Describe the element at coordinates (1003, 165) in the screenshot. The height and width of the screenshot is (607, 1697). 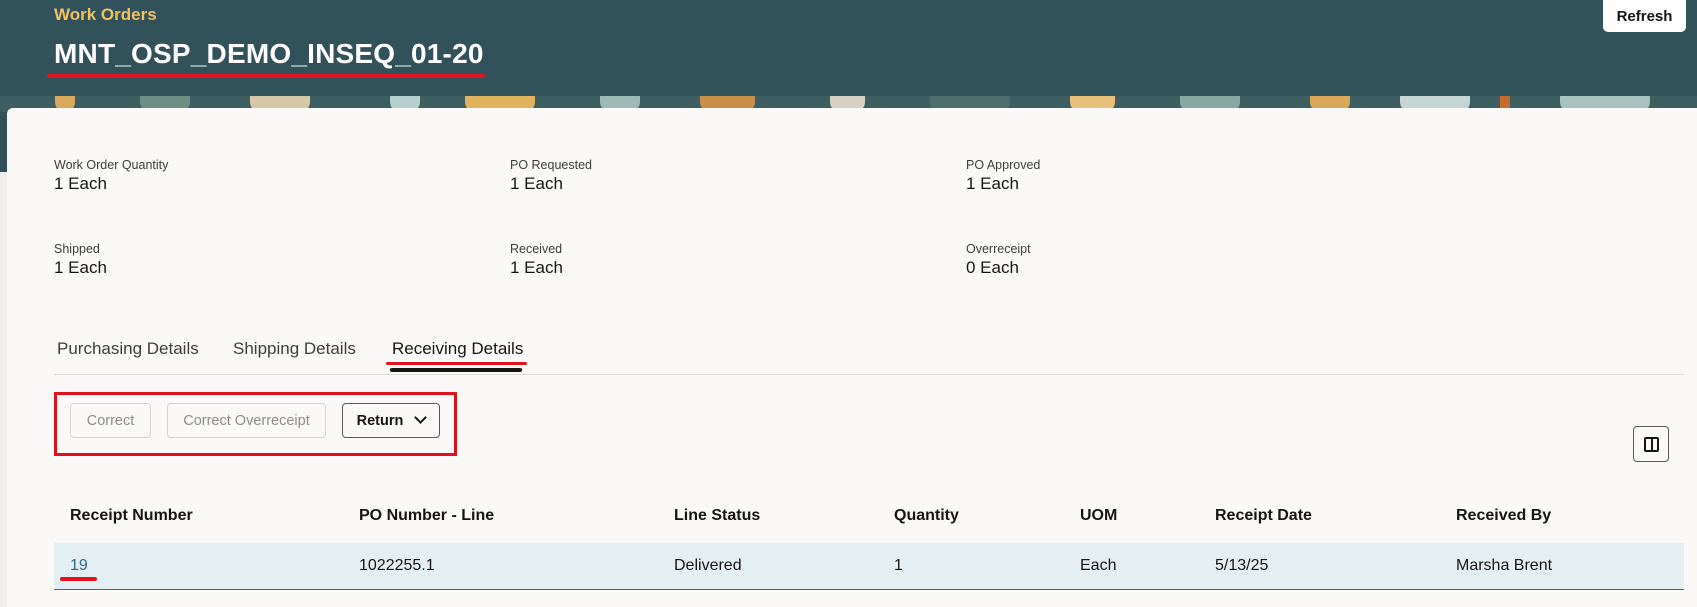
I see `metric-label: PO Approved` at that location.